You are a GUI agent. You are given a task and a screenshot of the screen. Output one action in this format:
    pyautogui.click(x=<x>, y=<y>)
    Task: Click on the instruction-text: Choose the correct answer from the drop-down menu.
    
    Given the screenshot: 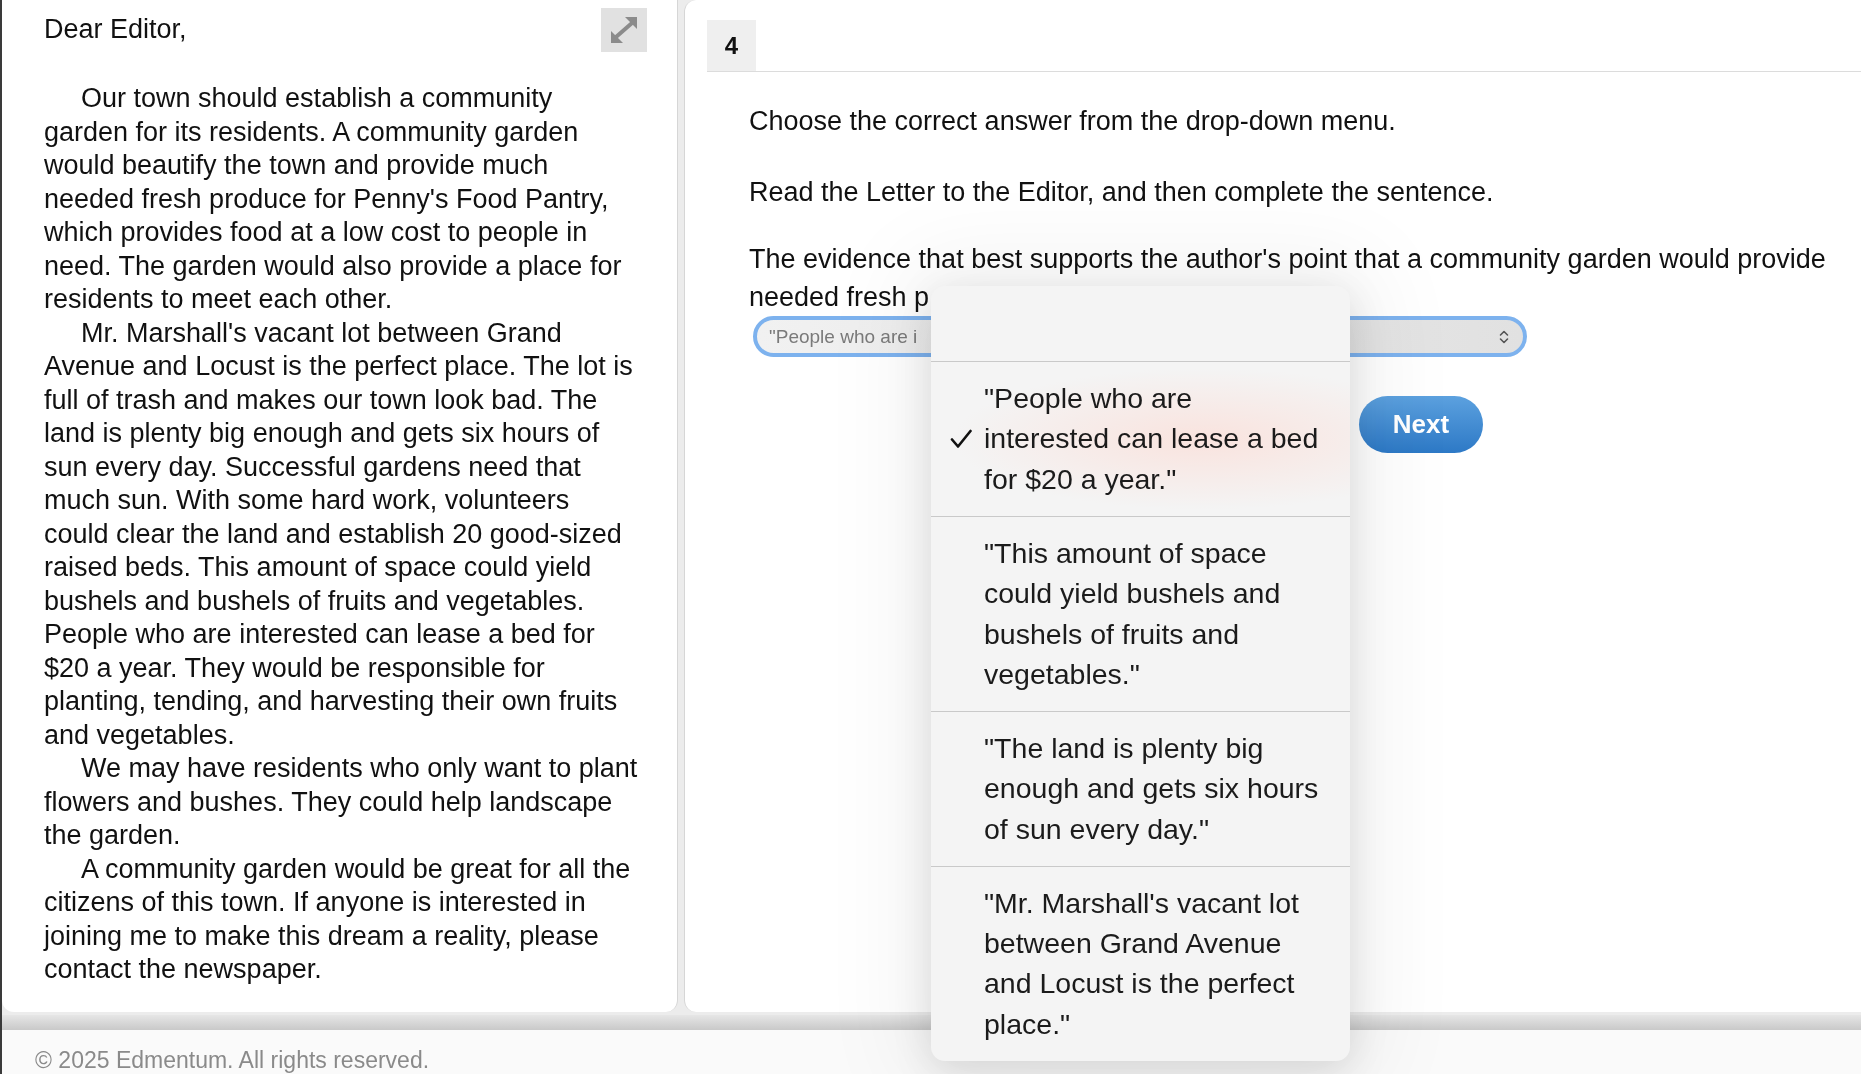 What is the action you would take?
    pyautogui.click(x=1073, y=121)
    